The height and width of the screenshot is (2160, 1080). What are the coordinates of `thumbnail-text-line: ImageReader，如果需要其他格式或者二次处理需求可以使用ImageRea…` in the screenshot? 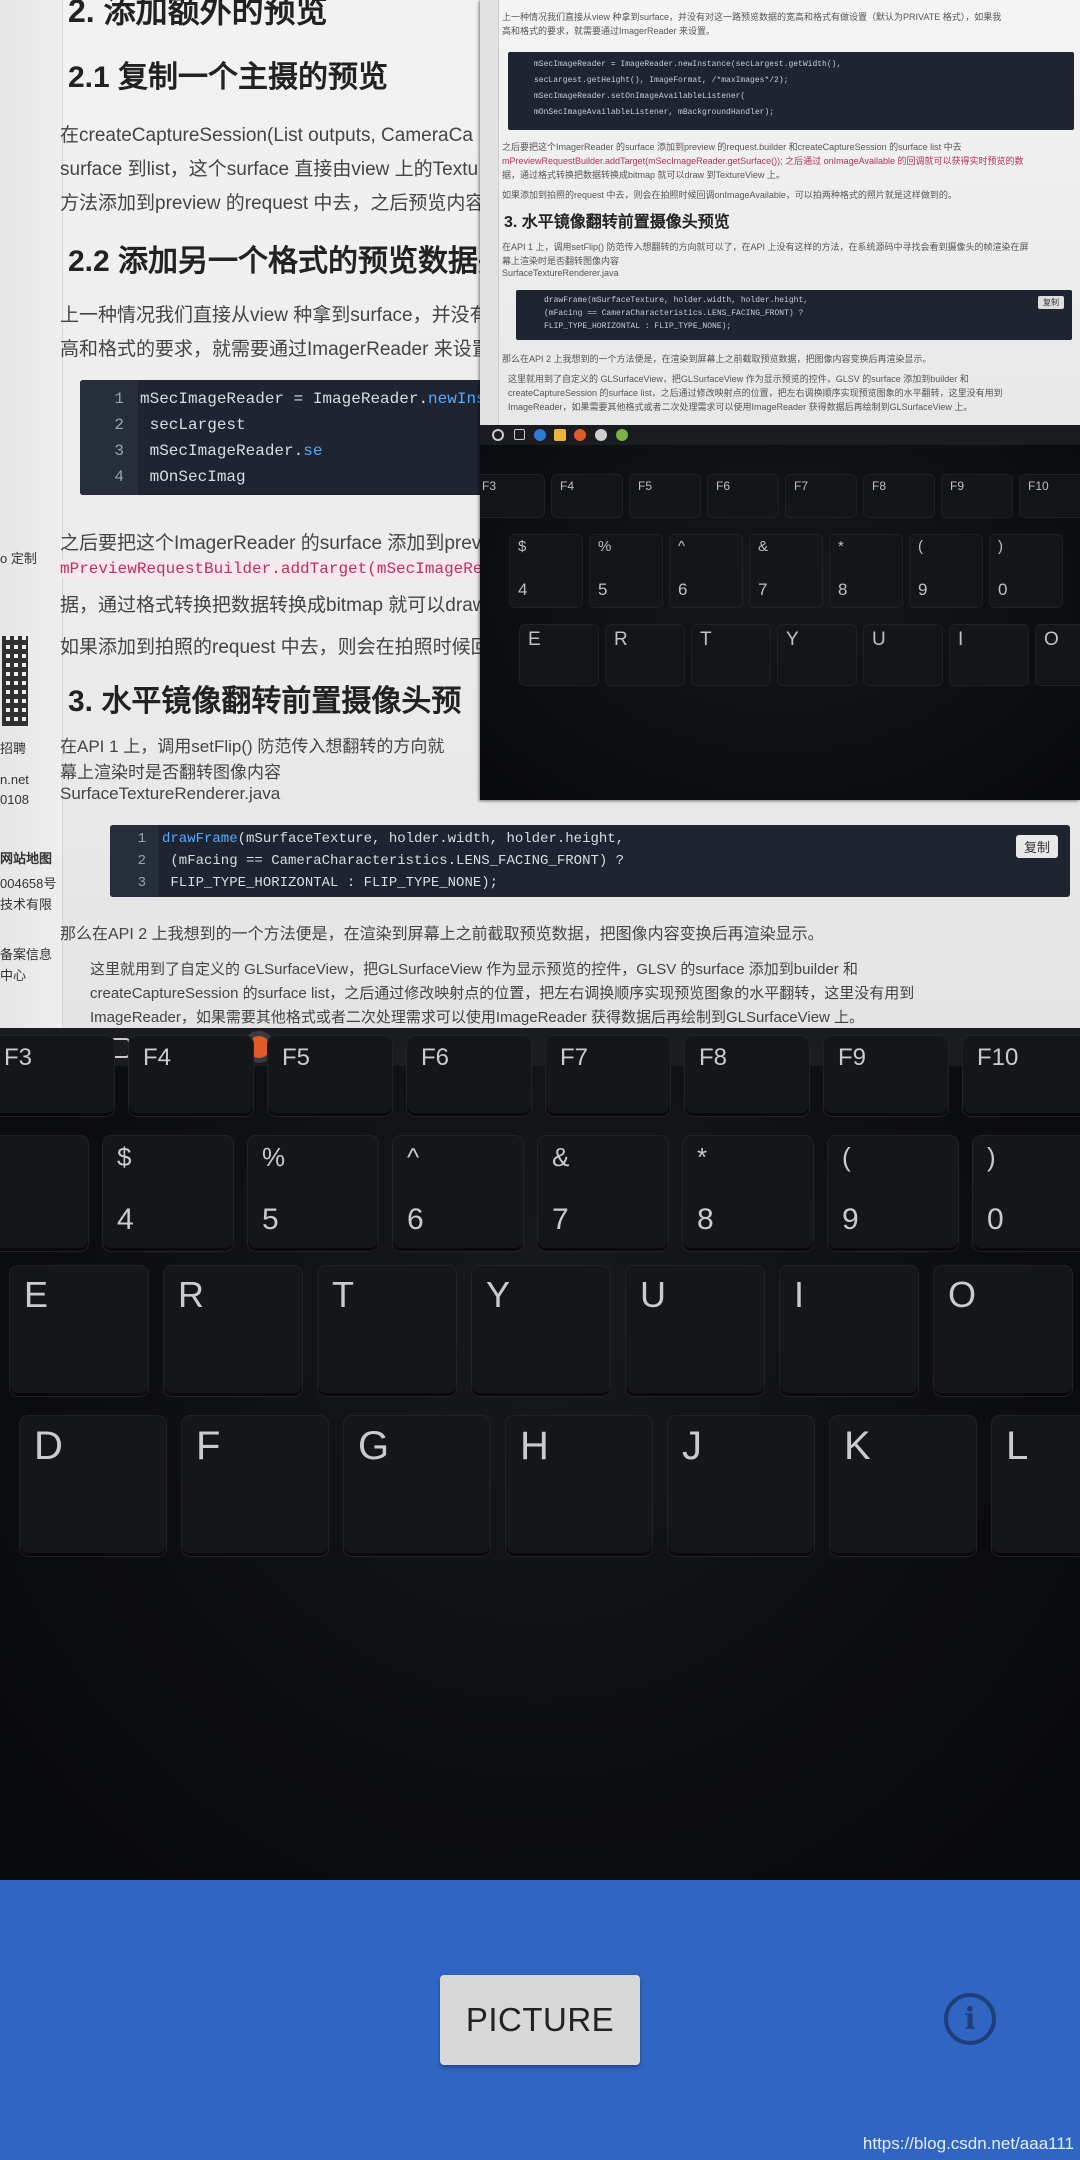 It's located at (740, 407).